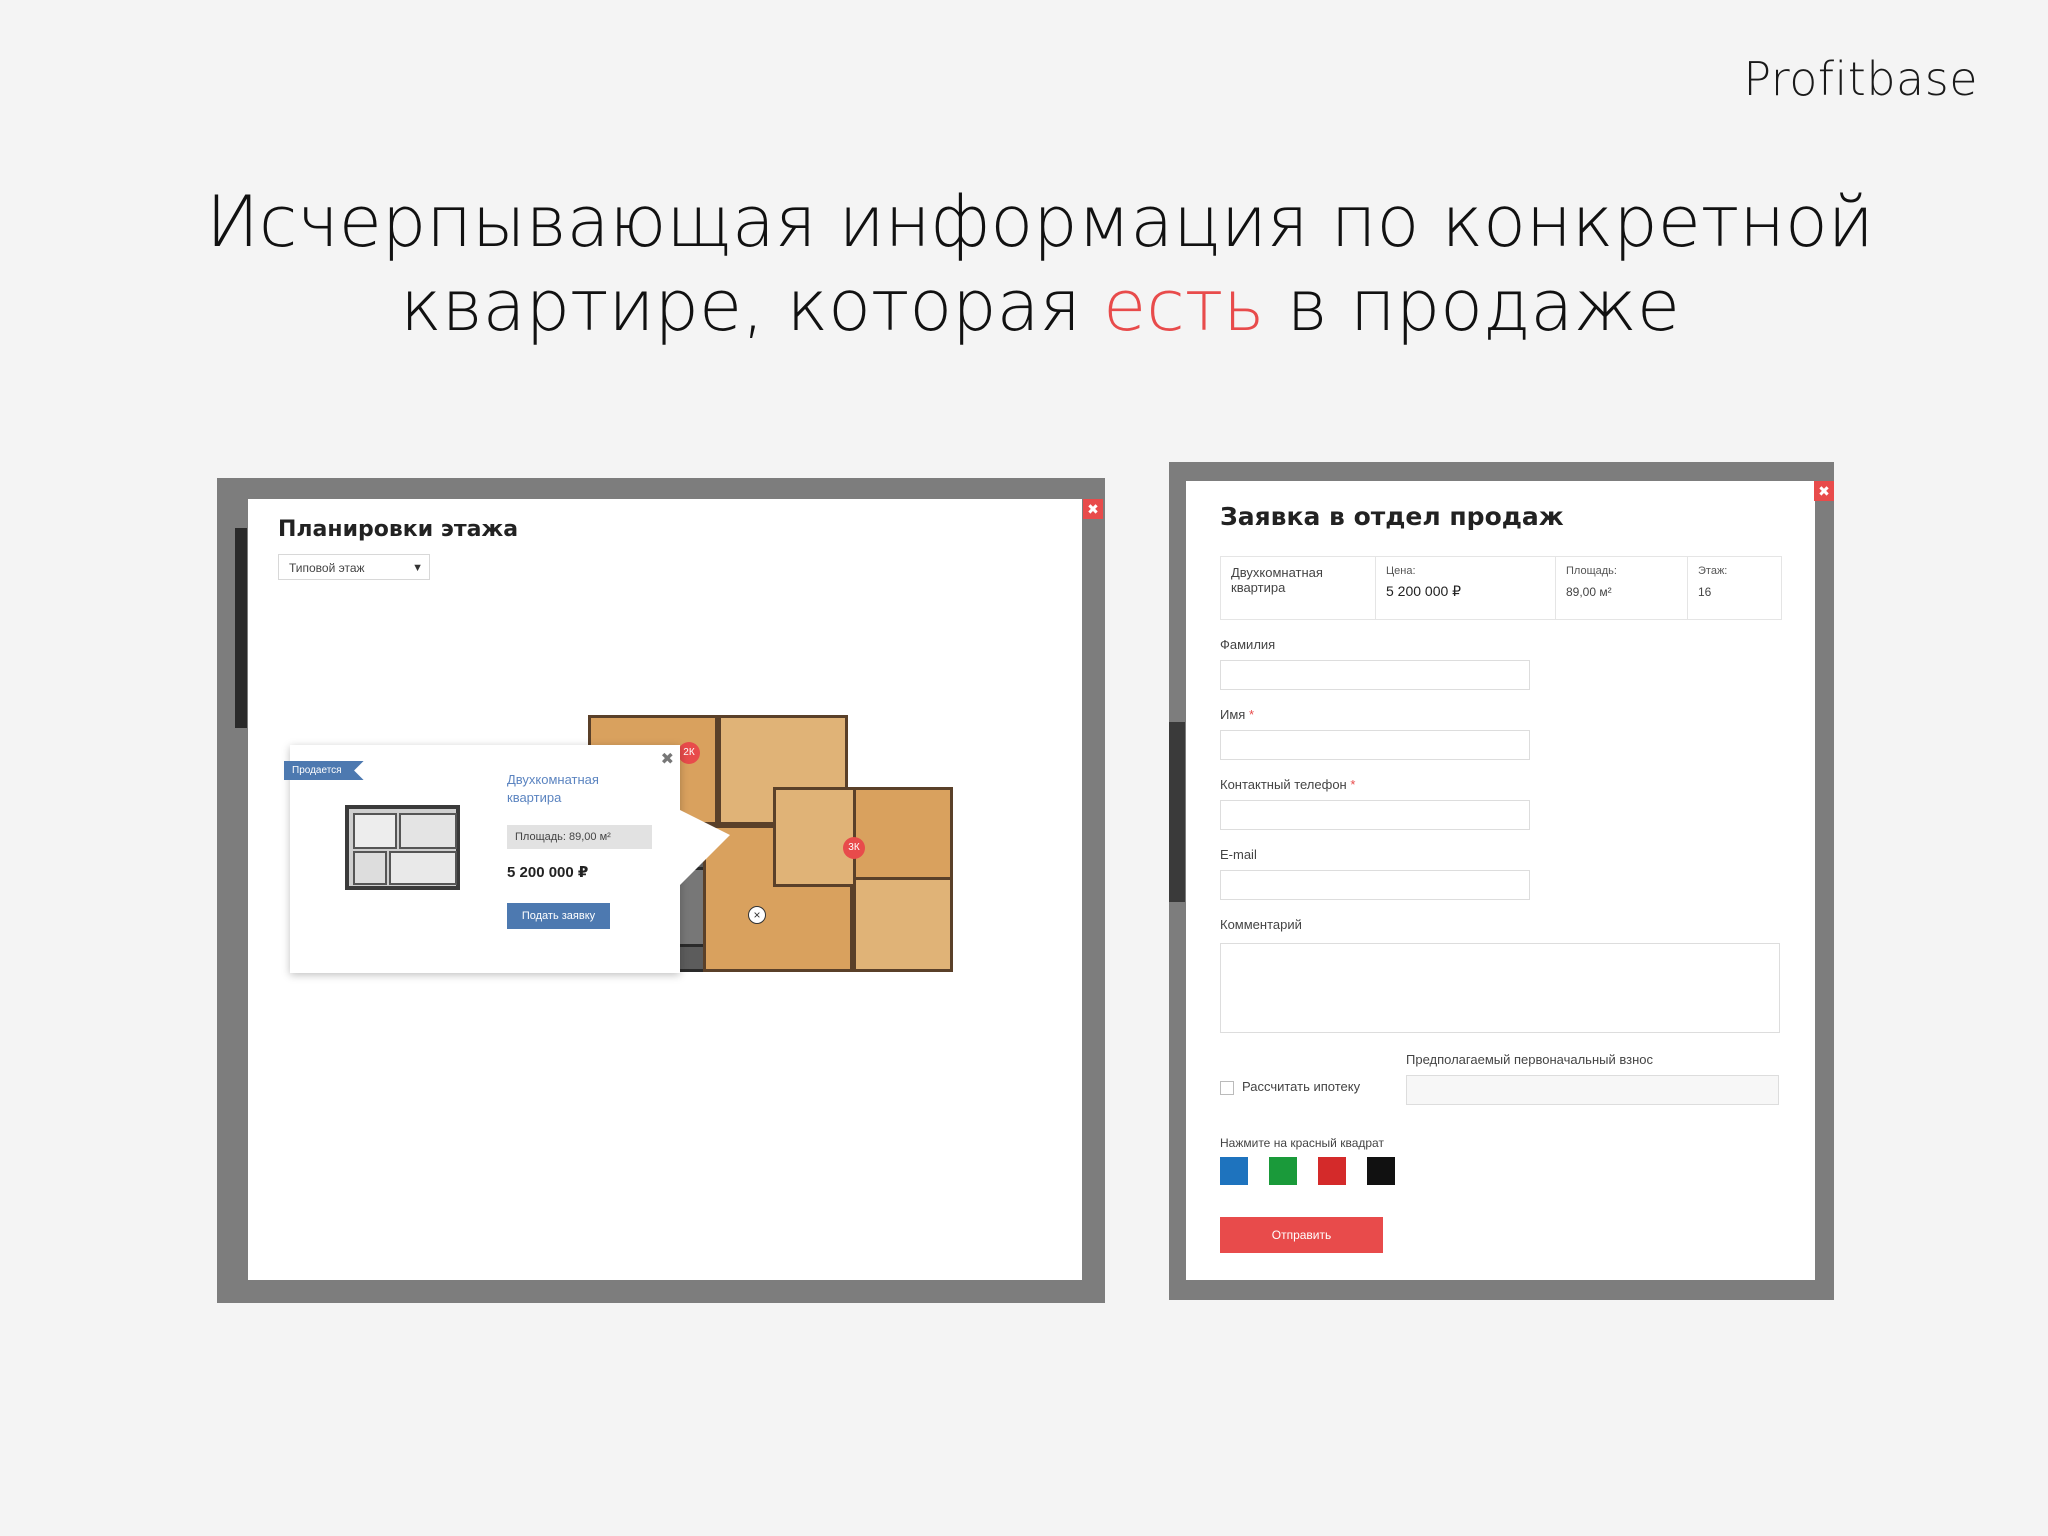 The height and width of the screenshot is (1536, 2048). What do you see at coordinates (1622, 588) in the screenshot?
I see `summary-area-cell: Площадь: 89,00 м²` at bounding box center [1622, 588].